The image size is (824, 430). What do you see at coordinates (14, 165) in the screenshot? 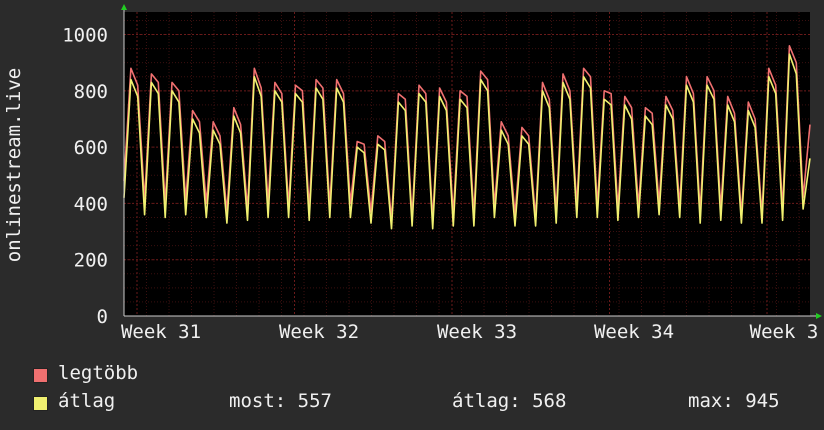
I see `y-axis-label: onlinestream.live` at bounding box center [14, 165].